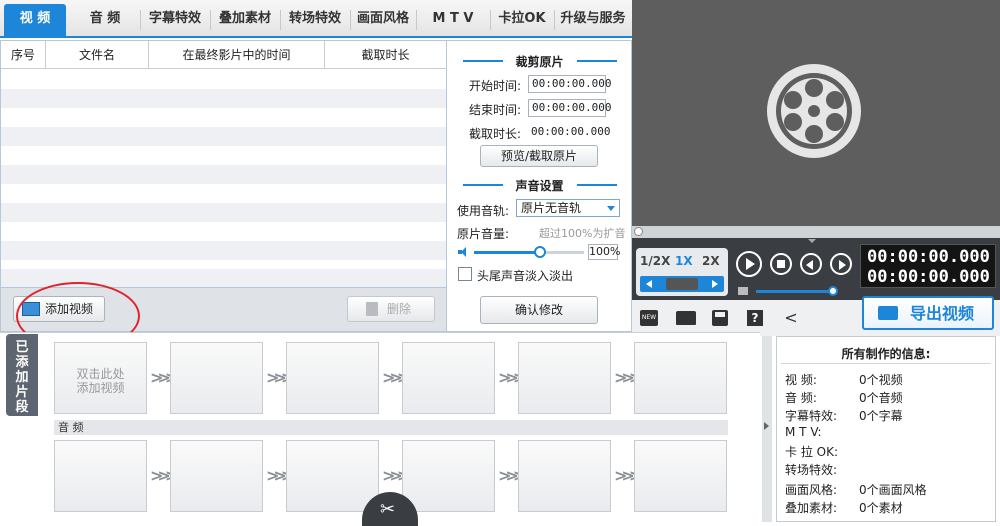  Describe the element at coordinates (385, 55) in the screenshot. I see `column-duration: 截取时长` at that location.